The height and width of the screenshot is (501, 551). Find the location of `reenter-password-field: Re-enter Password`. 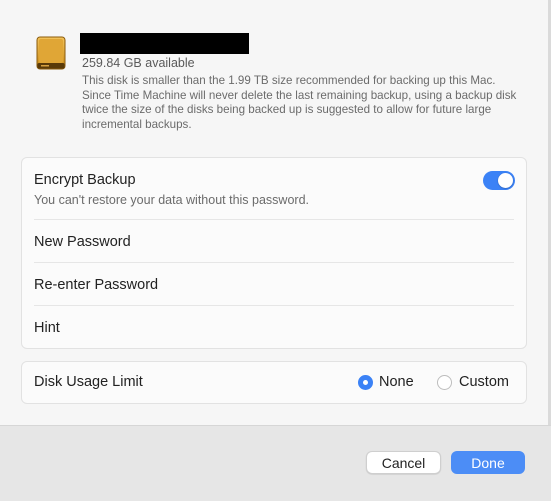

reenter-password-field: Re-enter Password is located at coordinates (96, 285).